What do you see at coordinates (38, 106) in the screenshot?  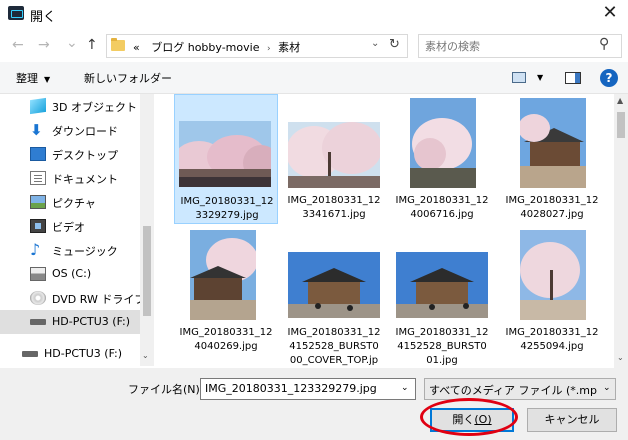 I see `3d-objects-icon` at bounding box center [38, 106].